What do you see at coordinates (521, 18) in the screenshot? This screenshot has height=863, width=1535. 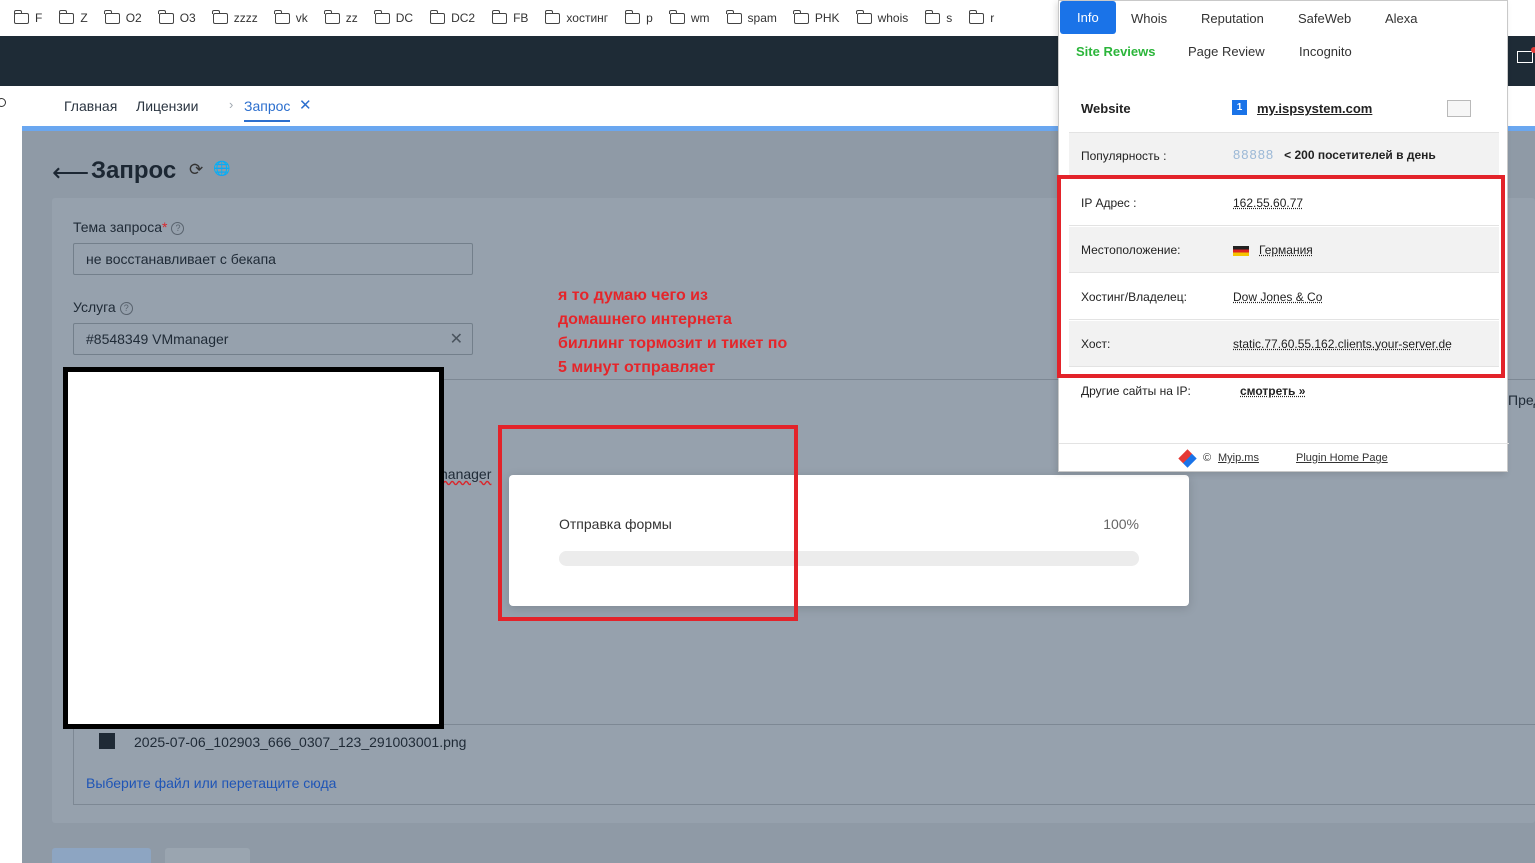 I see `bookmark-label: FB` at bounding box center [521, 18].